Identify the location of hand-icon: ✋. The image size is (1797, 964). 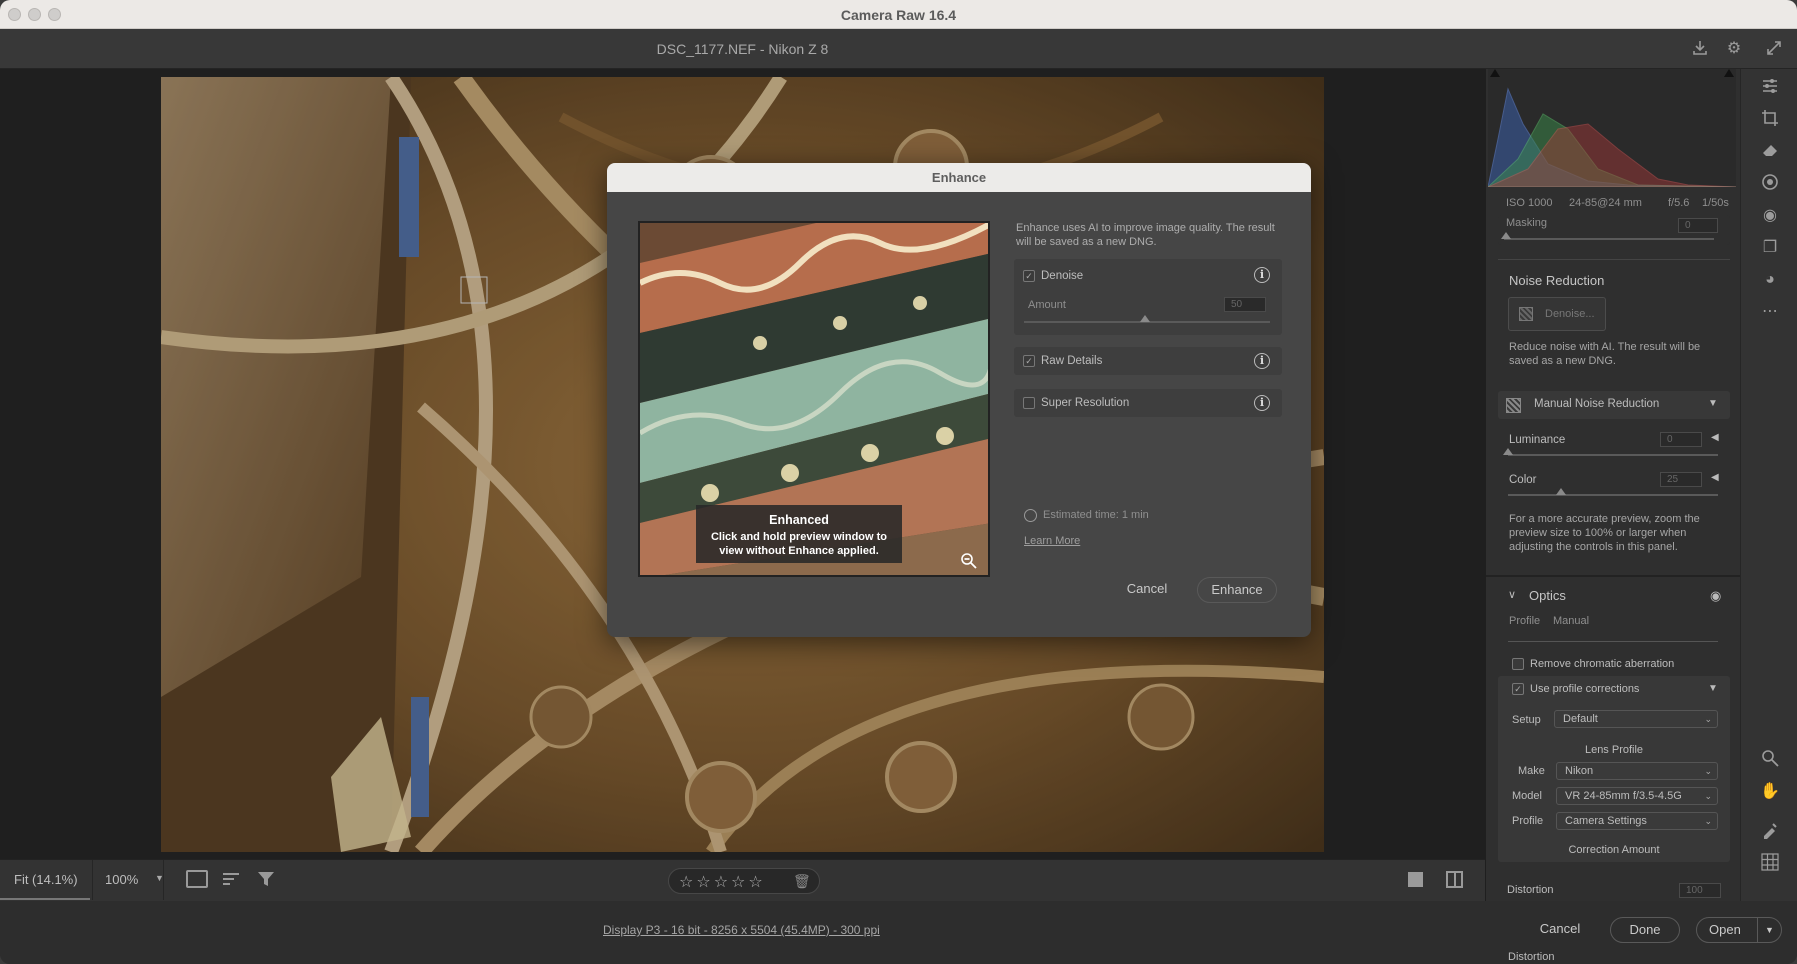
(1770, 792).